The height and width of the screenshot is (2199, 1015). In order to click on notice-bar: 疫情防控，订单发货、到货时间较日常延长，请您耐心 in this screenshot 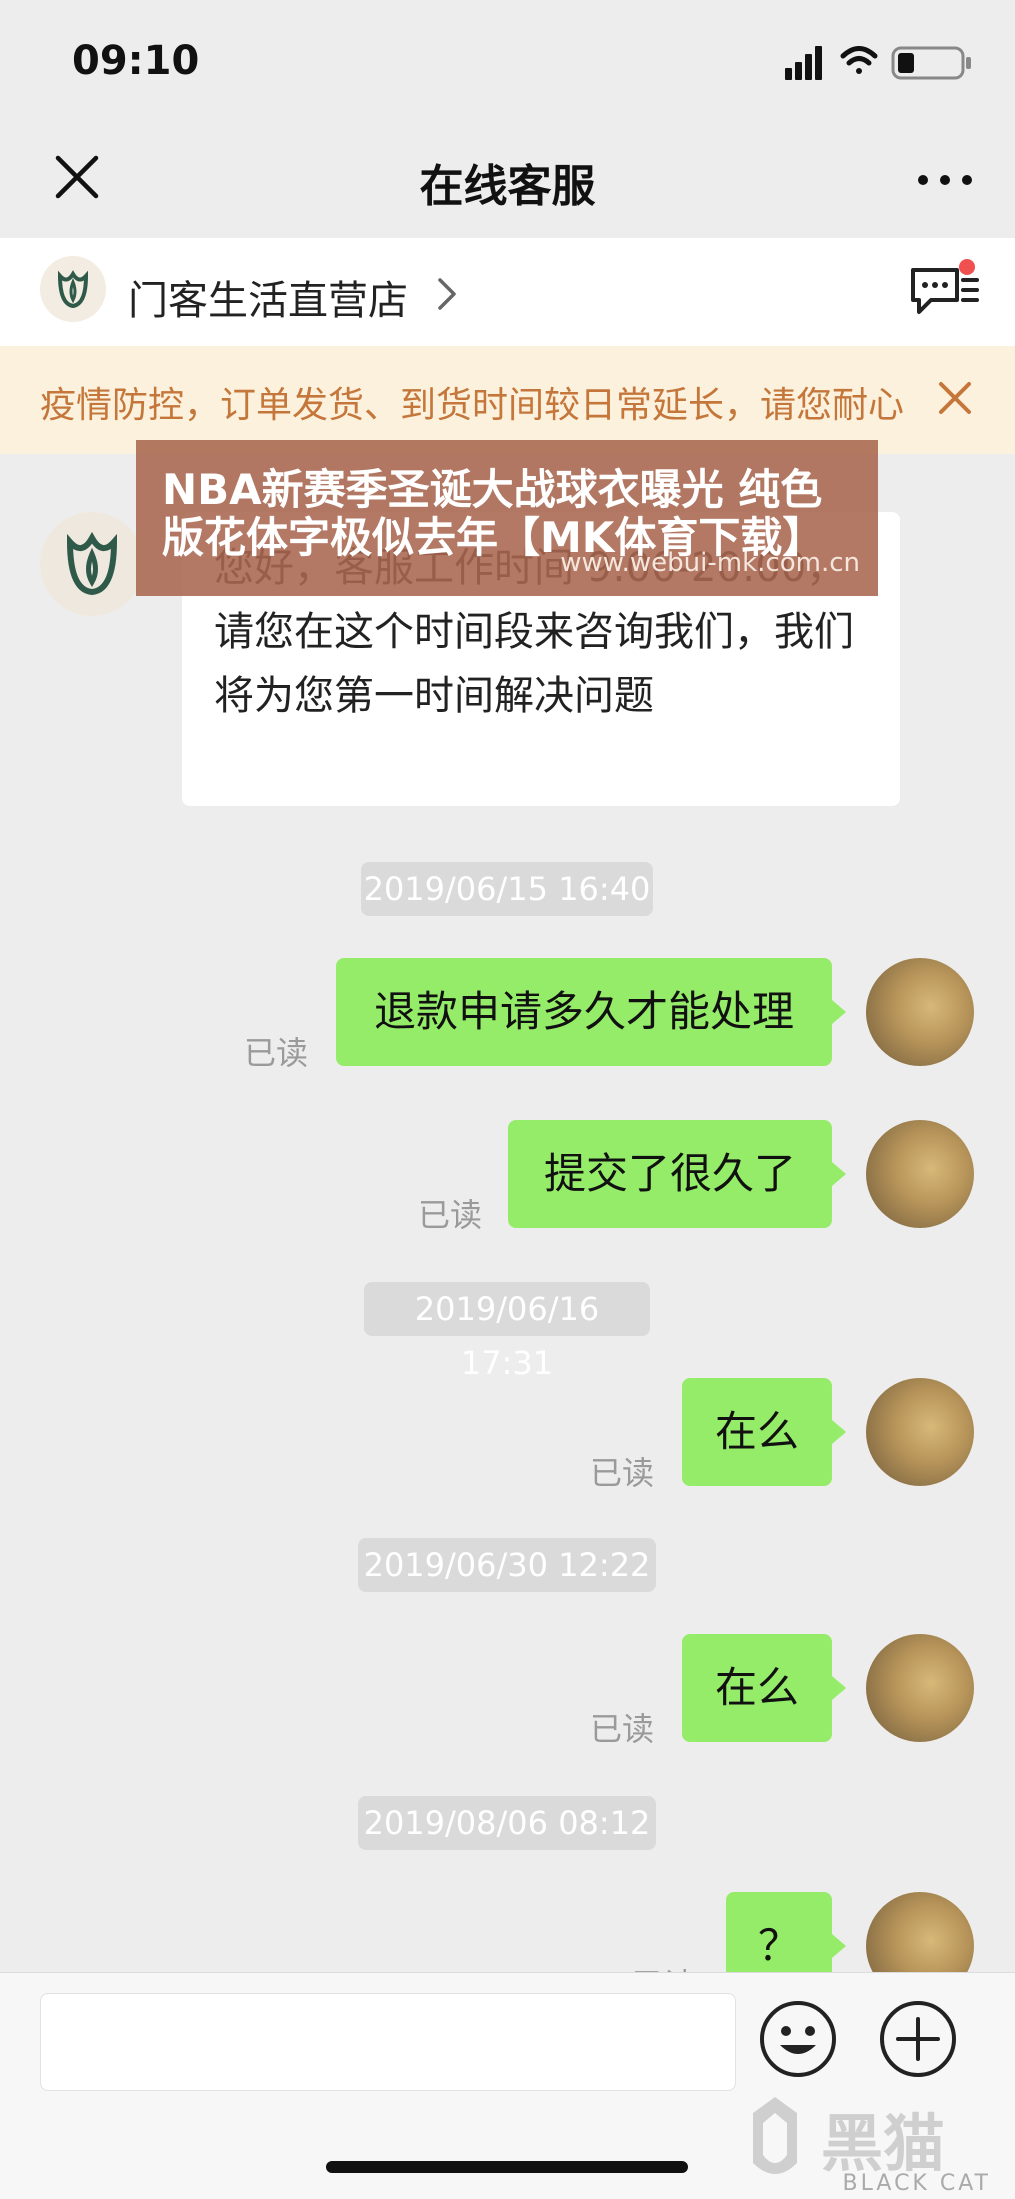, I will do `click(507, 400)`.